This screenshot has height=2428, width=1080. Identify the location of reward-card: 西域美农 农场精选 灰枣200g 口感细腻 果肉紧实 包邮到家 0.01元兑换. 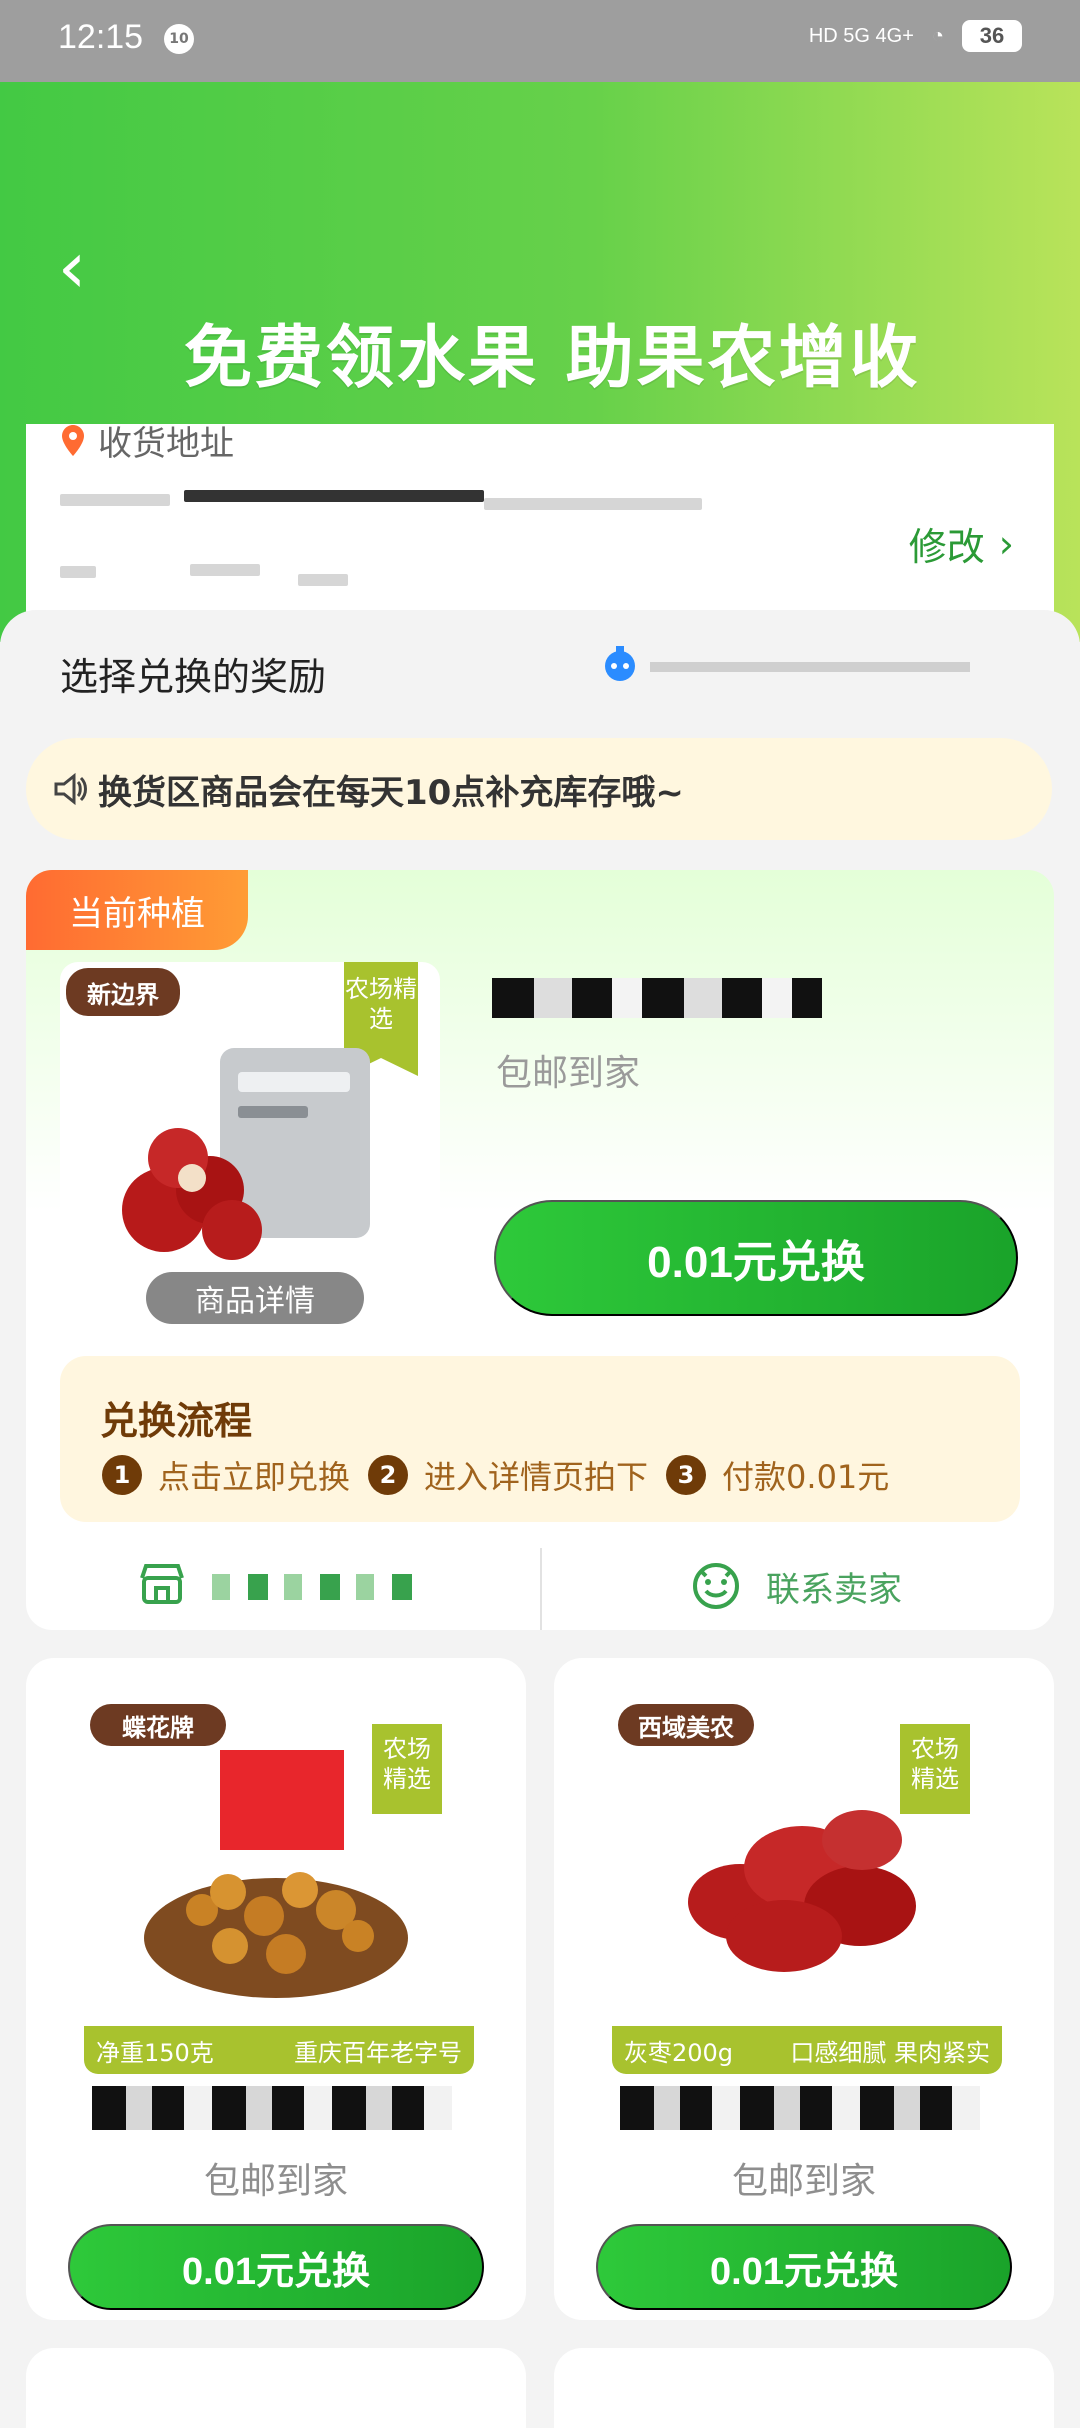
(804, 1989).